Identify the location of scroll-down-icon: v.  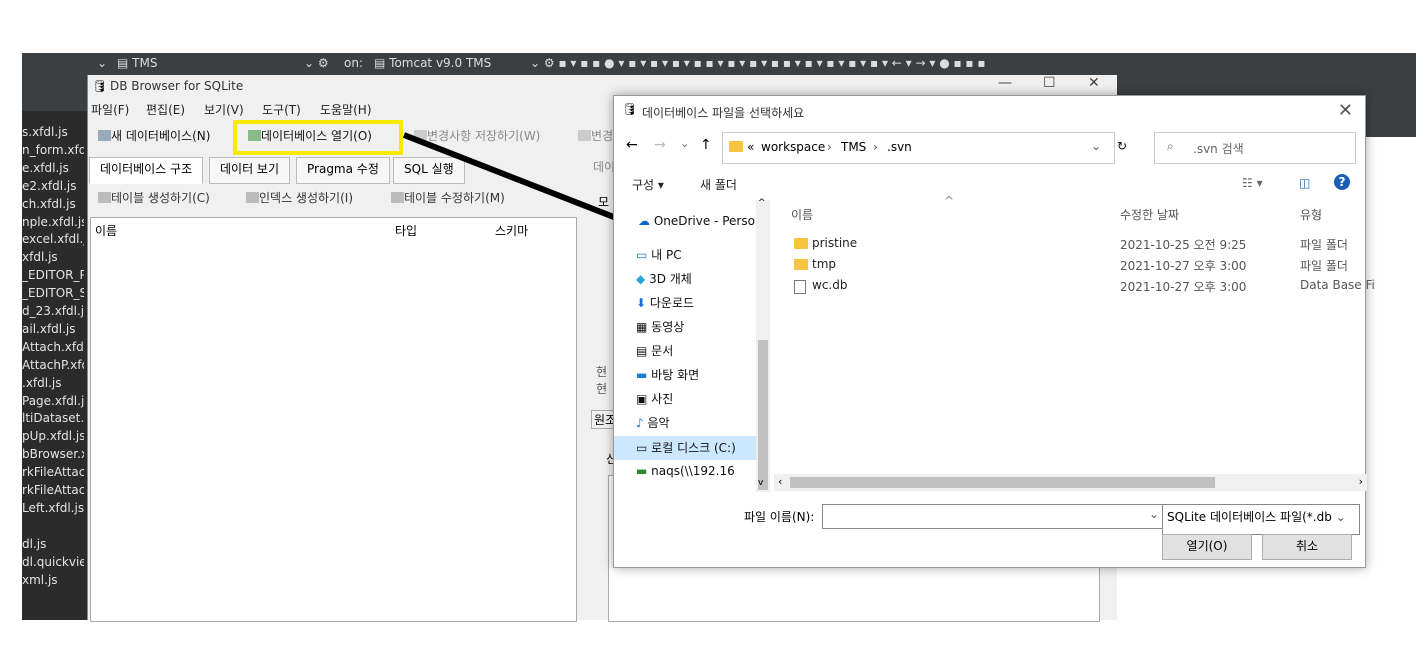
(760, 483).